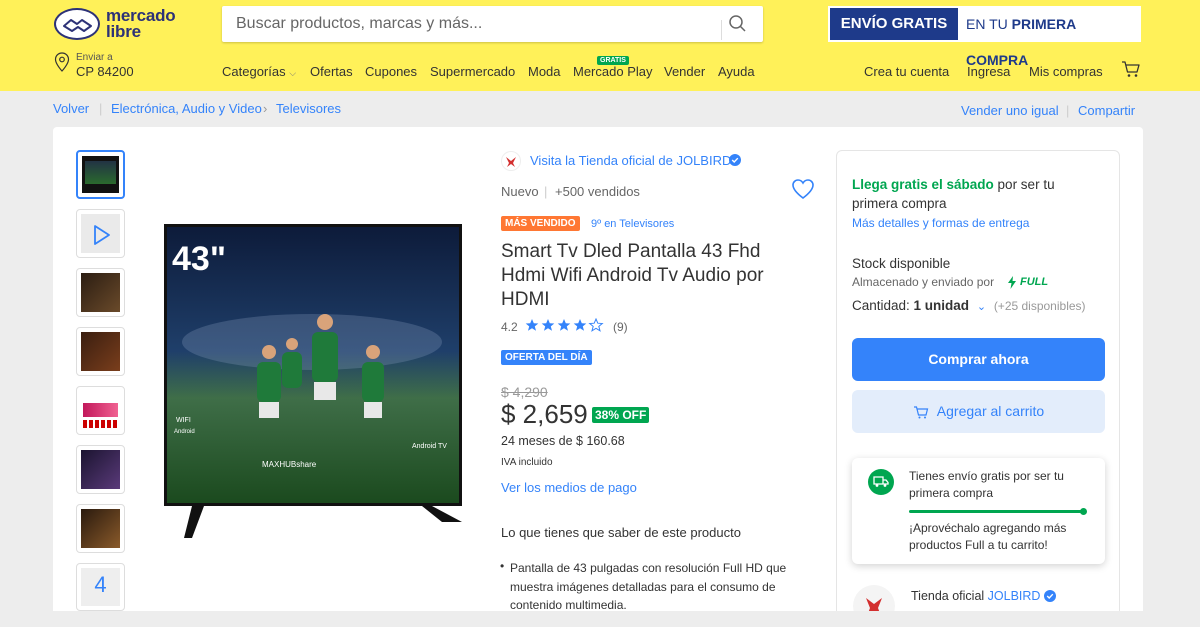 Image resolution: width=1200 pixels, height=627 pixels. What do you see at coordinates (471, 24) in the screenshot?
I see `search-input` at bounding box center [471, 24].